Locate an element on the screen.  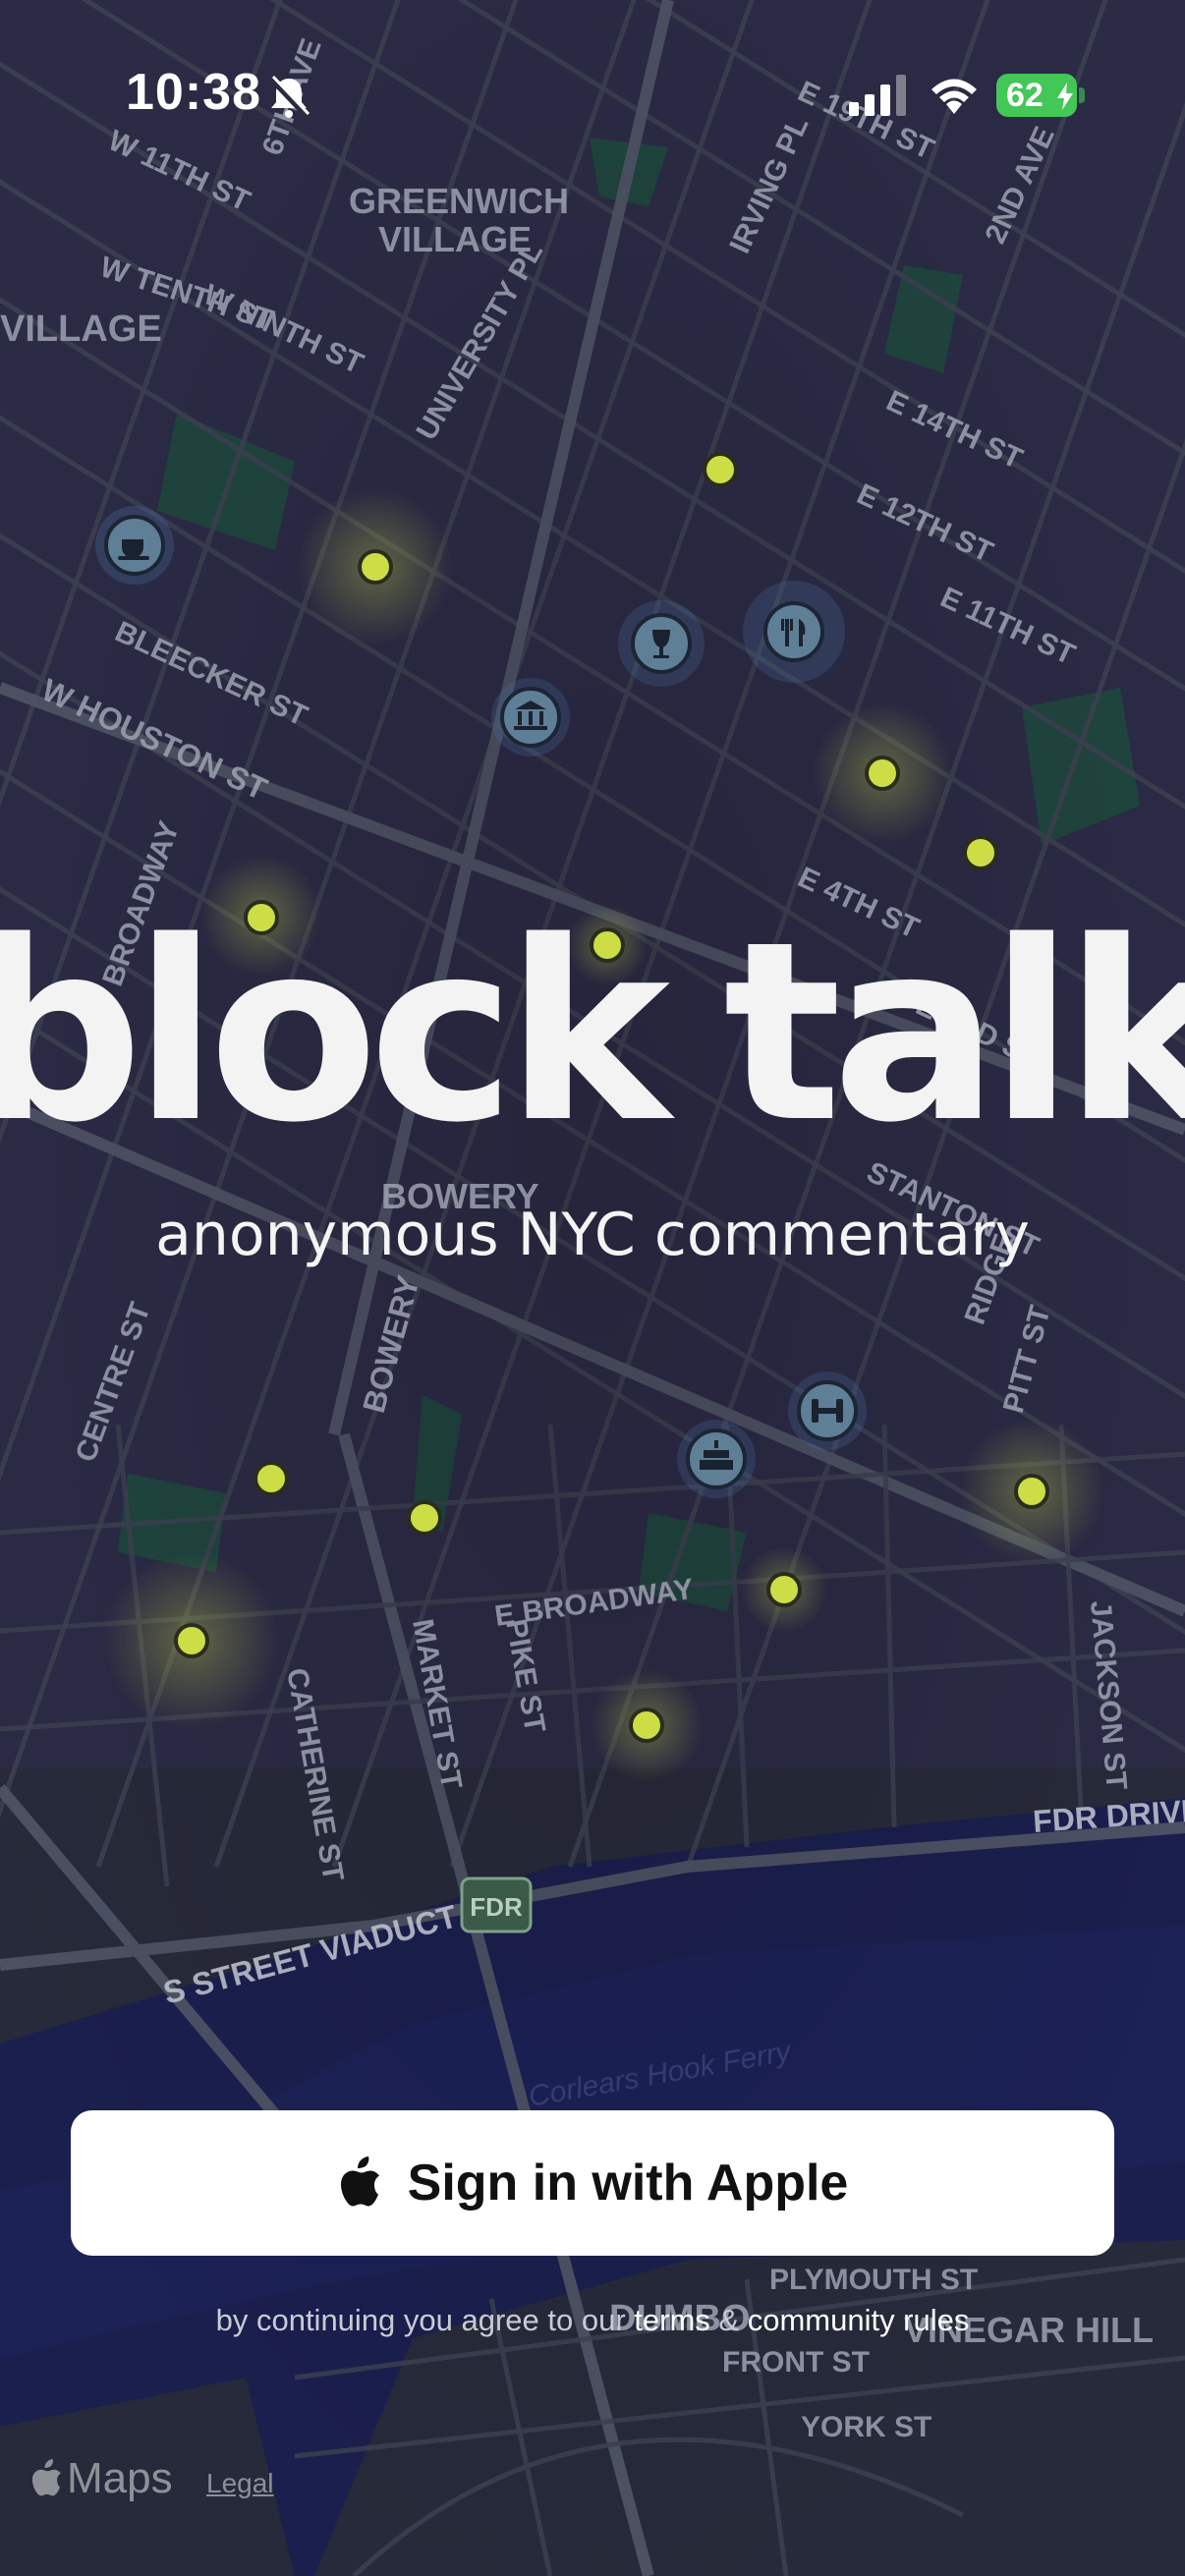
tagline: anonymous NYC commentary is located at coordinates (592, 1235).